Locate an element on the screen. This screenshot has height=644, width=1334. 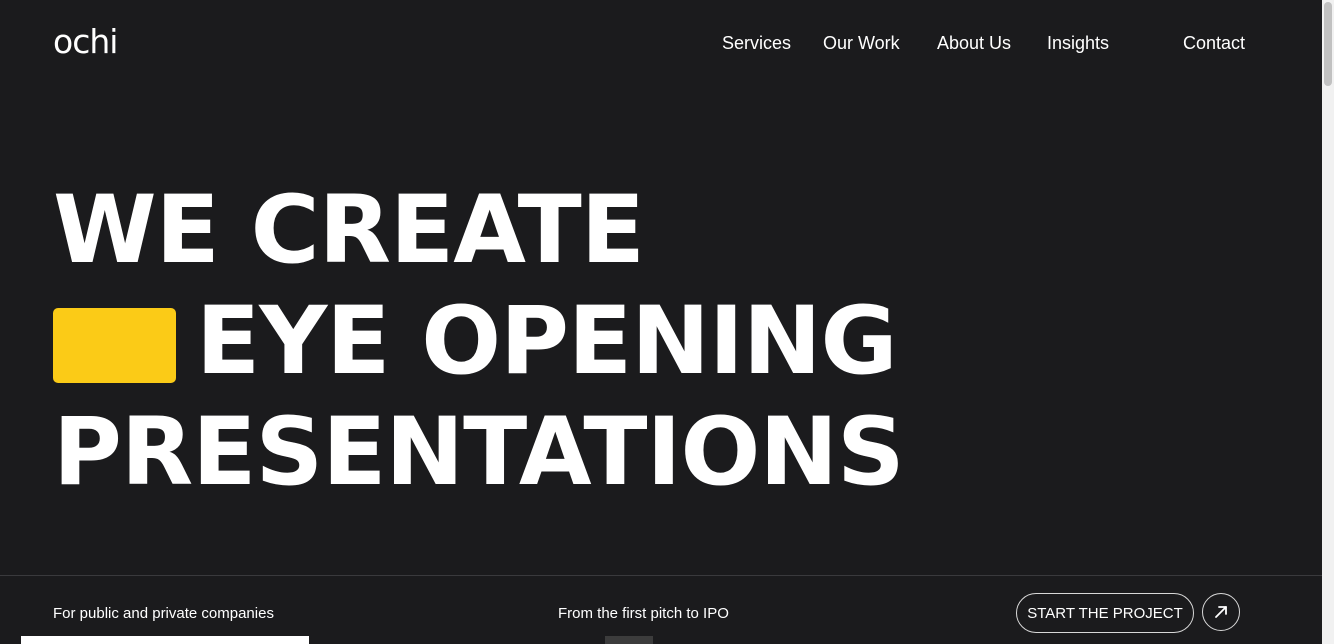
logo: ochi is located at coordinates (85, 42).